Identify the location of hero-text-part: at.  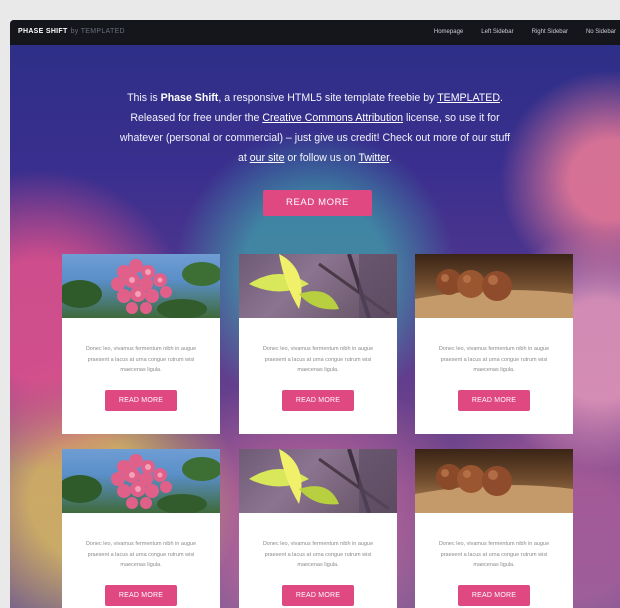
(243, 158).